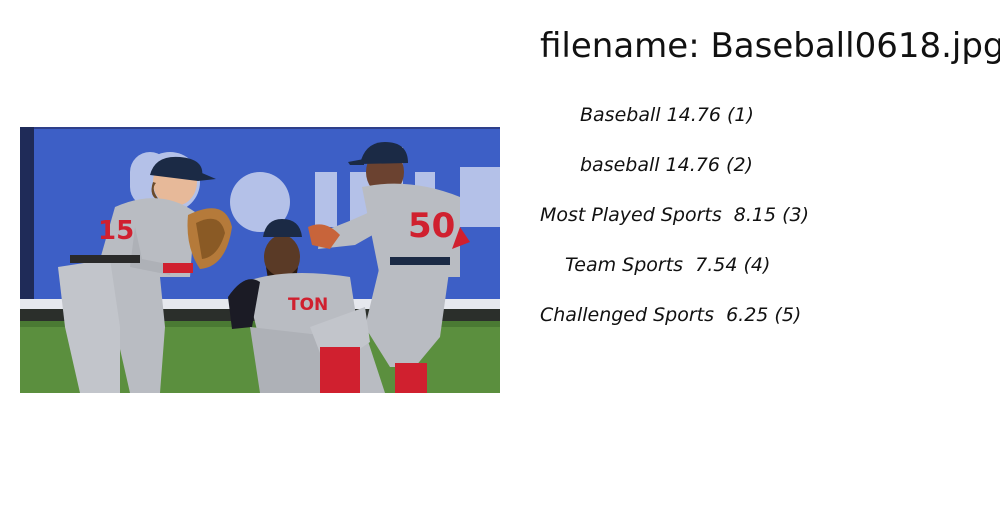 The image size is (1000, 520). I want to click on tag-item: Most Played Sports 8.15 (3), so click(675, 215).